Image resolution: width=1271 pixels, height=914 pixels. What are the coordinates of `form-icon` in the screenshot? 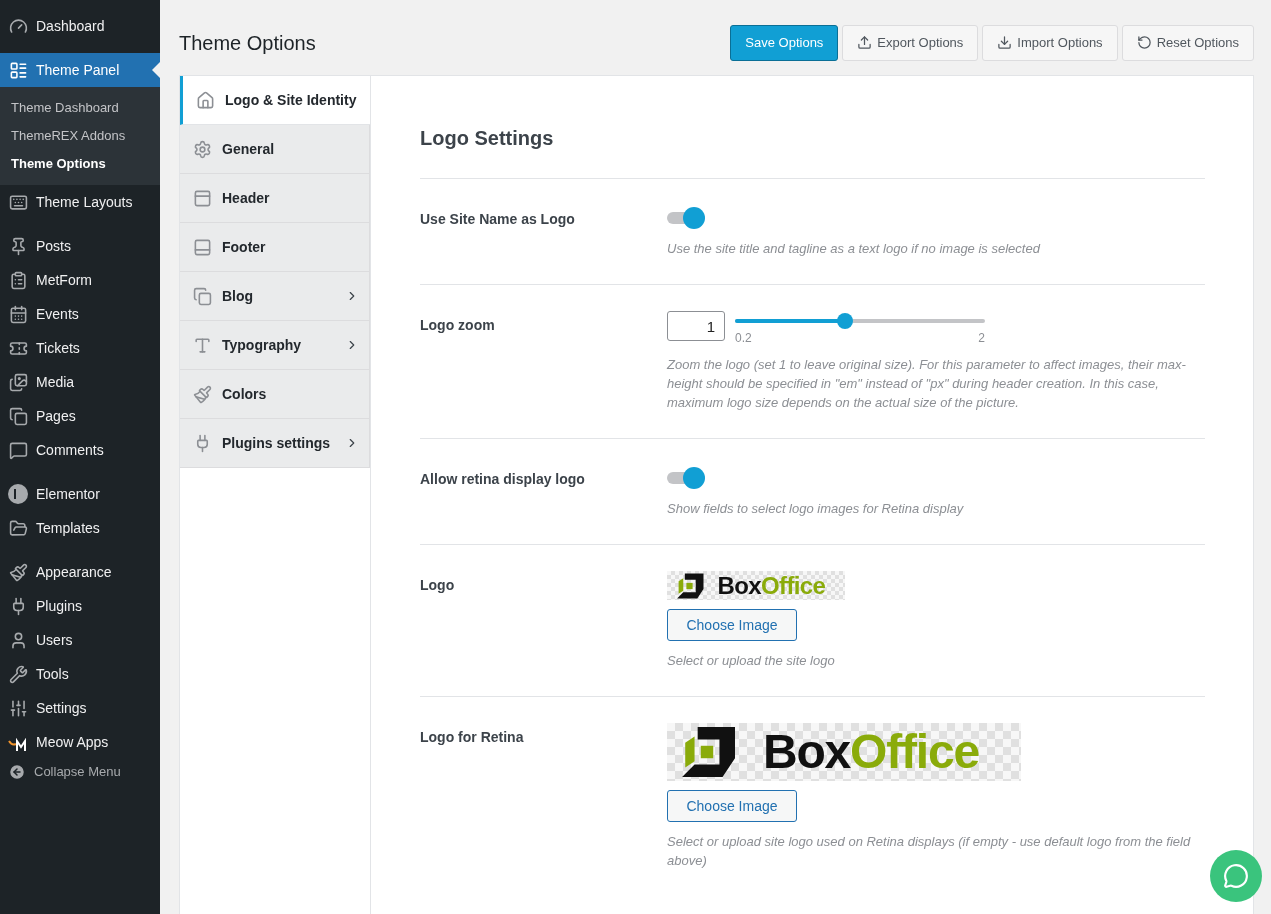 It's located at (18, 280).